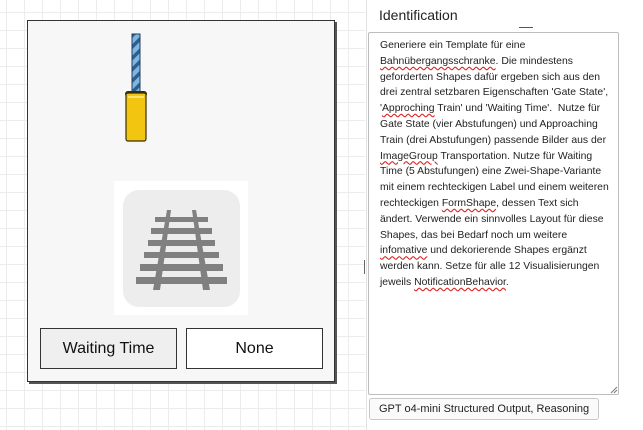 The width and height of the screenshot is (643, 430). What do you see at coordinates (418, 15) in the screenshot?
I see `panel-title: Identification` at bounding box center [418, 15].